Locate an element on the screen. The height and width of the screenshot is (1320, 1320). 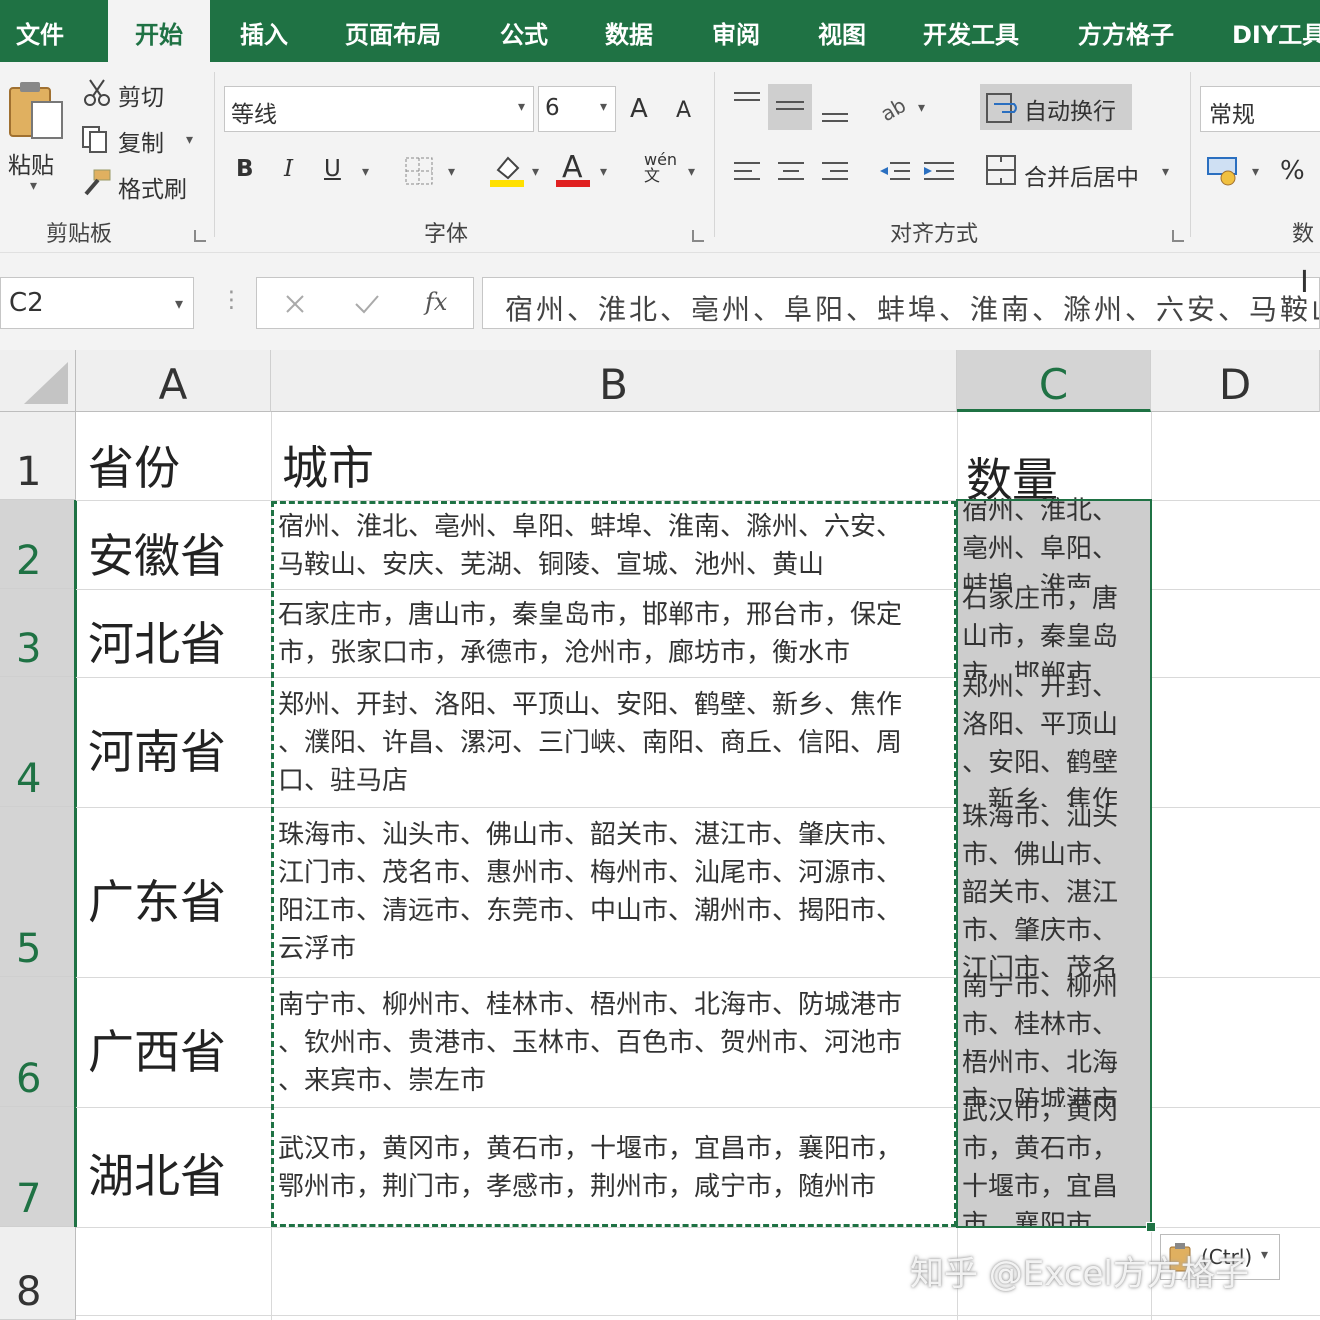
tab-developer: 开发工具 is located at coordinates (971, 31).